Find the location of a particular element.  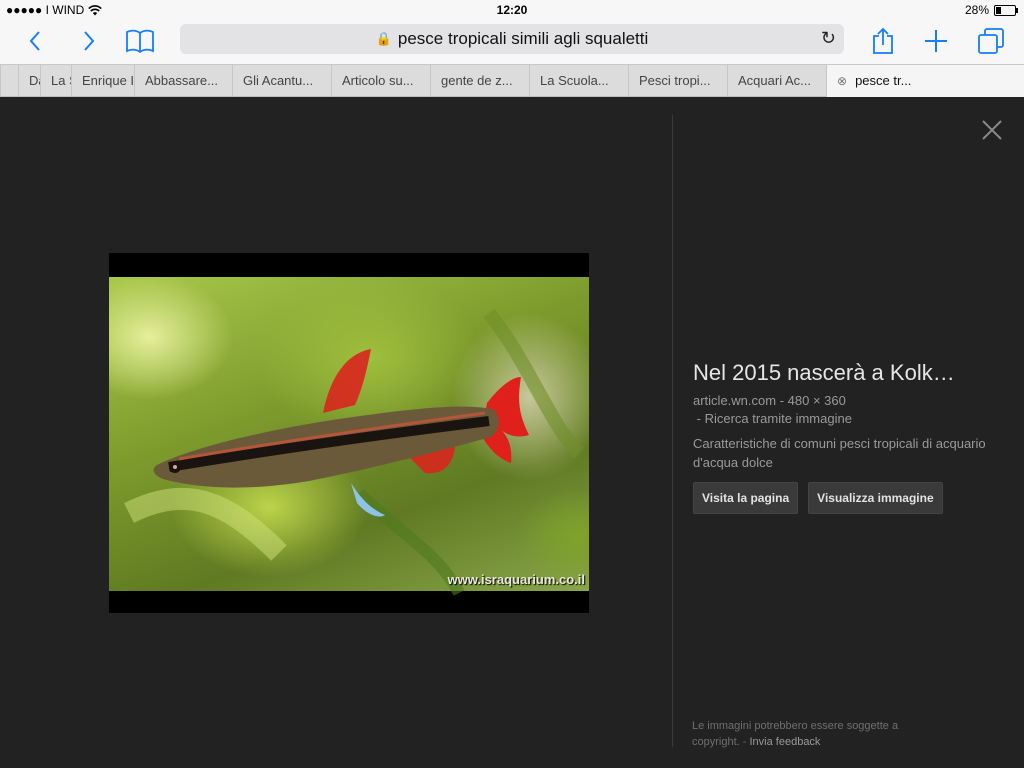

tab-close-icon: ⊗ is located at coordinates (842, 81).